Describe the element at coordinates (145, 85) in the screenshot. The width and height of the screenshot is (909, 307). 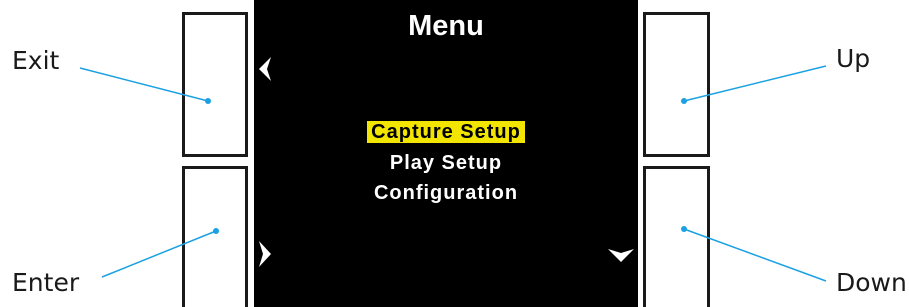
I see `exit-callout-line` at that location.